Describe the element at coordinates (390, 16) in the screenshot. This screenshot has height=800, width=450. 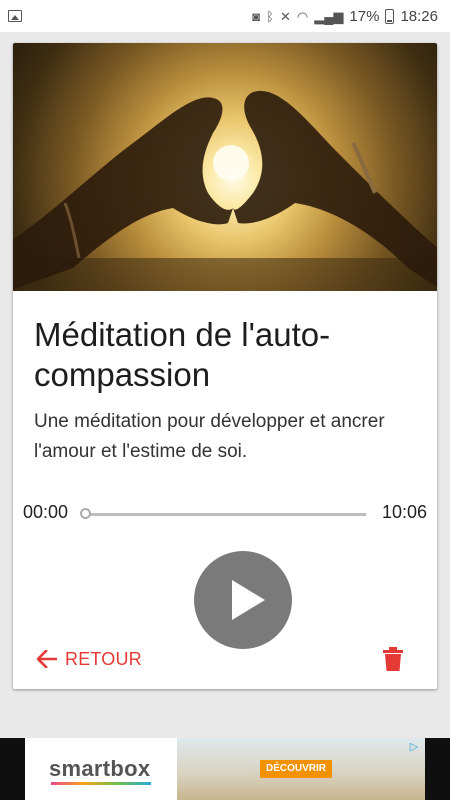
I see `battery-icon` at that location.